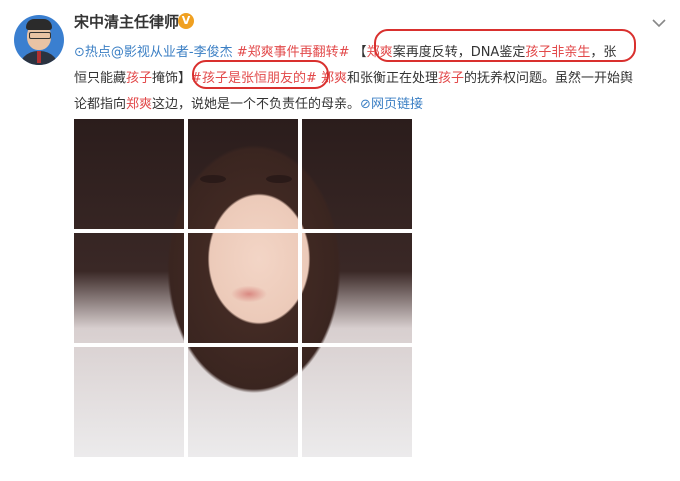  I want to click on avatar-glasses, so click(40, 35).